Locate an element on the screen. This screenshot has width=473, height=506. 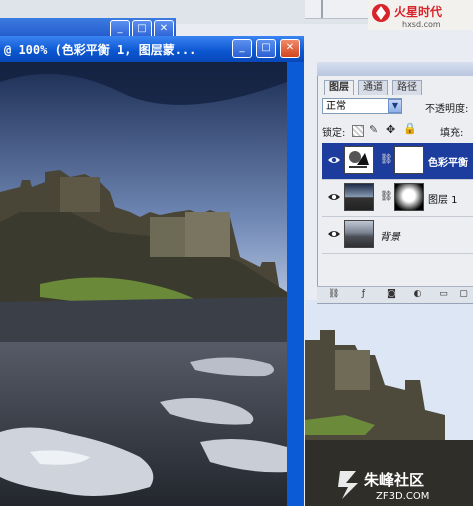
layer-row-color-balance: ⛓ 色彩平衡 is located at coordinates (397, 161).